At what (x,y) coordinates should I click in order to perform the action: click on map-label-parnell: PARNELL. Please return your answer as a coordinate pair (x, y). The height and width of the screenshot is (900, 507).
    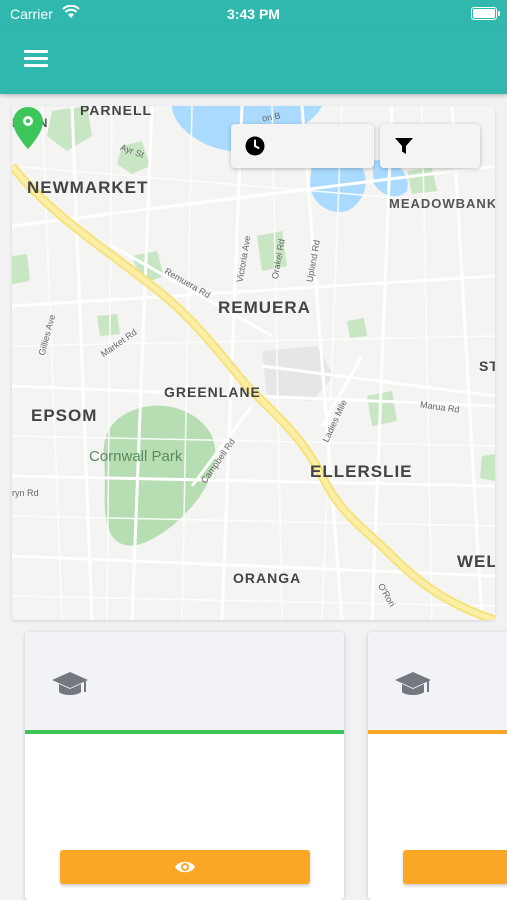
    Looking at the image, I should click on (116, 112).